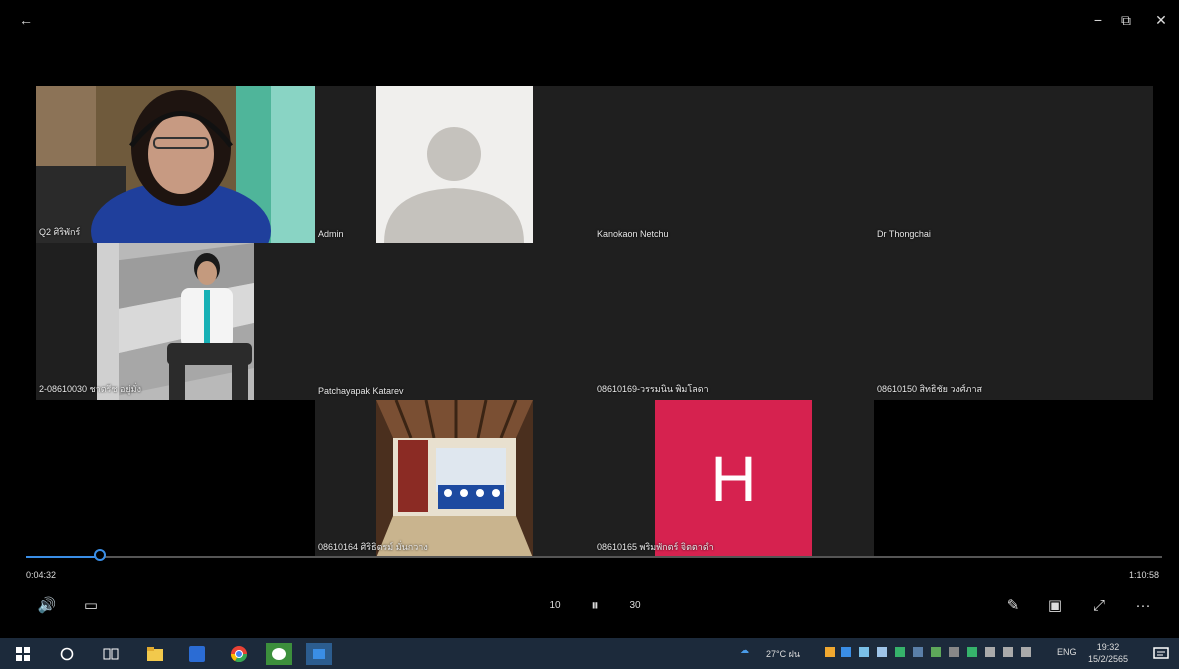 The width and height of the screenshot is (1179, 669). Describe the element at coordinates (904, 234) in the screenshot. I see `participant-name: Dr Thongchai` at that location.